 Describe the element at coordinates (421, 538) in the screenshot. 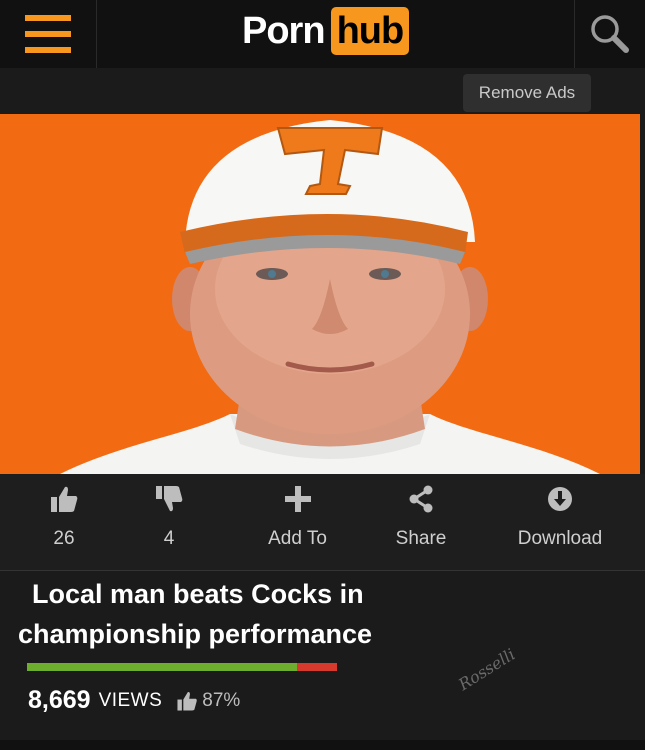

I see `share-label: Share` at that location.